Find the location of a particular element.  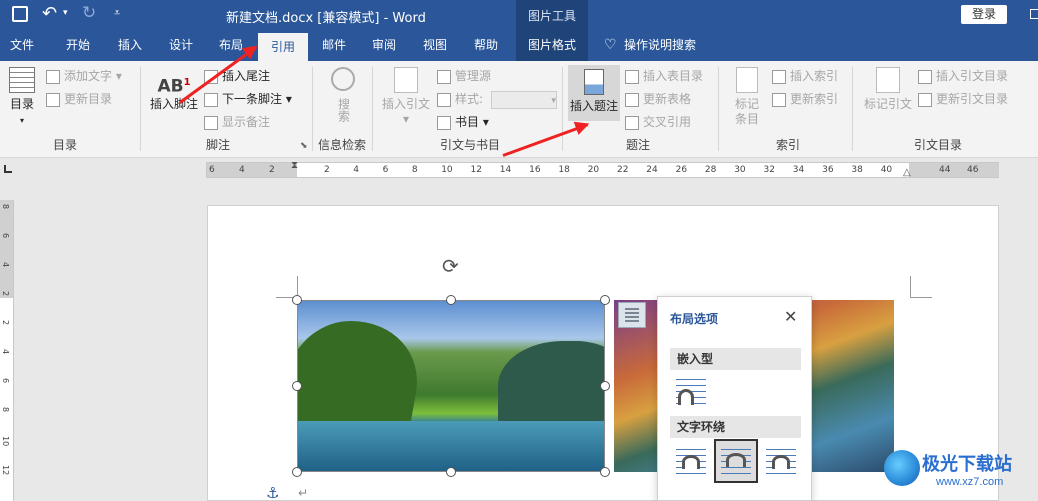

ruler-tick-label: 40 is located at coordinates (886, 170).